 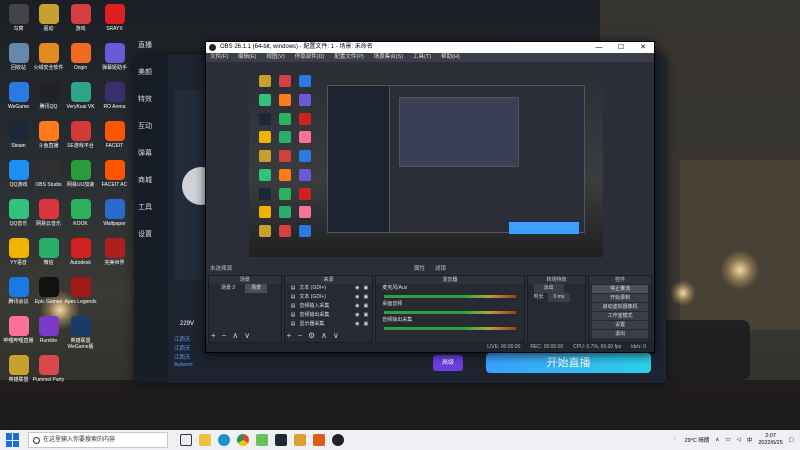 I want to click on control-button: 退出, so click(x=620, y=334).